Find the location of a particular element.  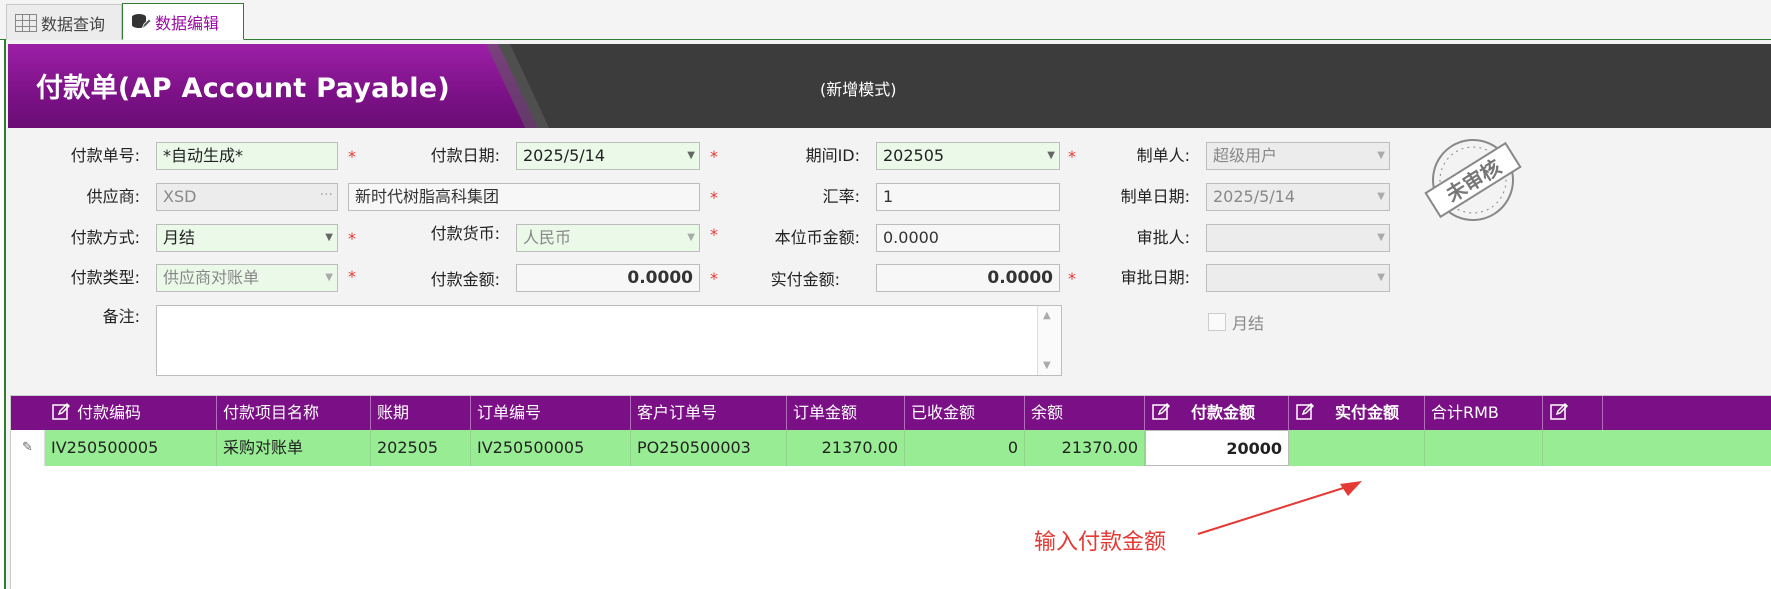

supplier-code-field: XSD ··· is located at coordinates (247, 197).